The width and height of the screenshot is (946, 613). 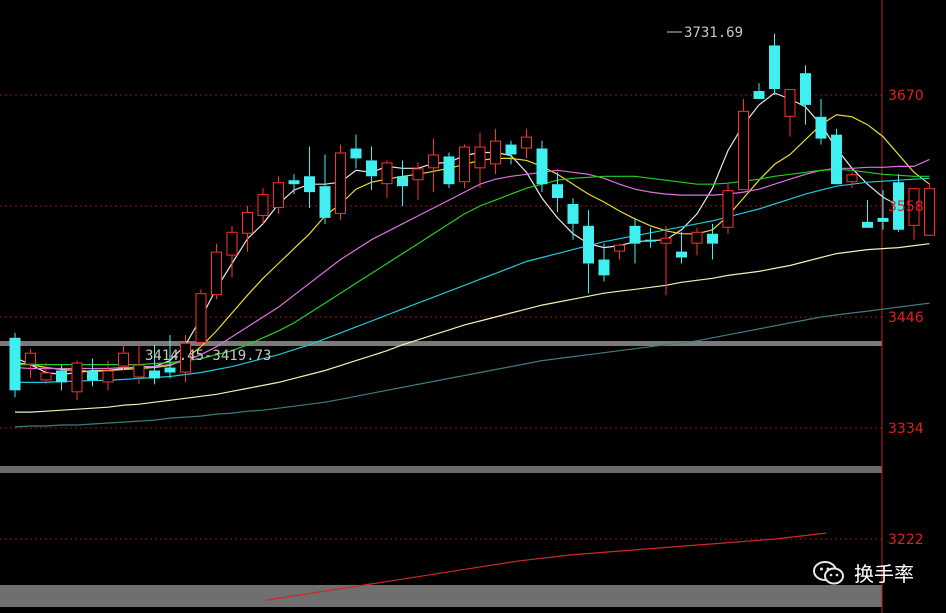 What do you see at coordinates (906, 429) in the screenshot?
I see `y-tick-label: 3334` at bounding box center [906, 429].